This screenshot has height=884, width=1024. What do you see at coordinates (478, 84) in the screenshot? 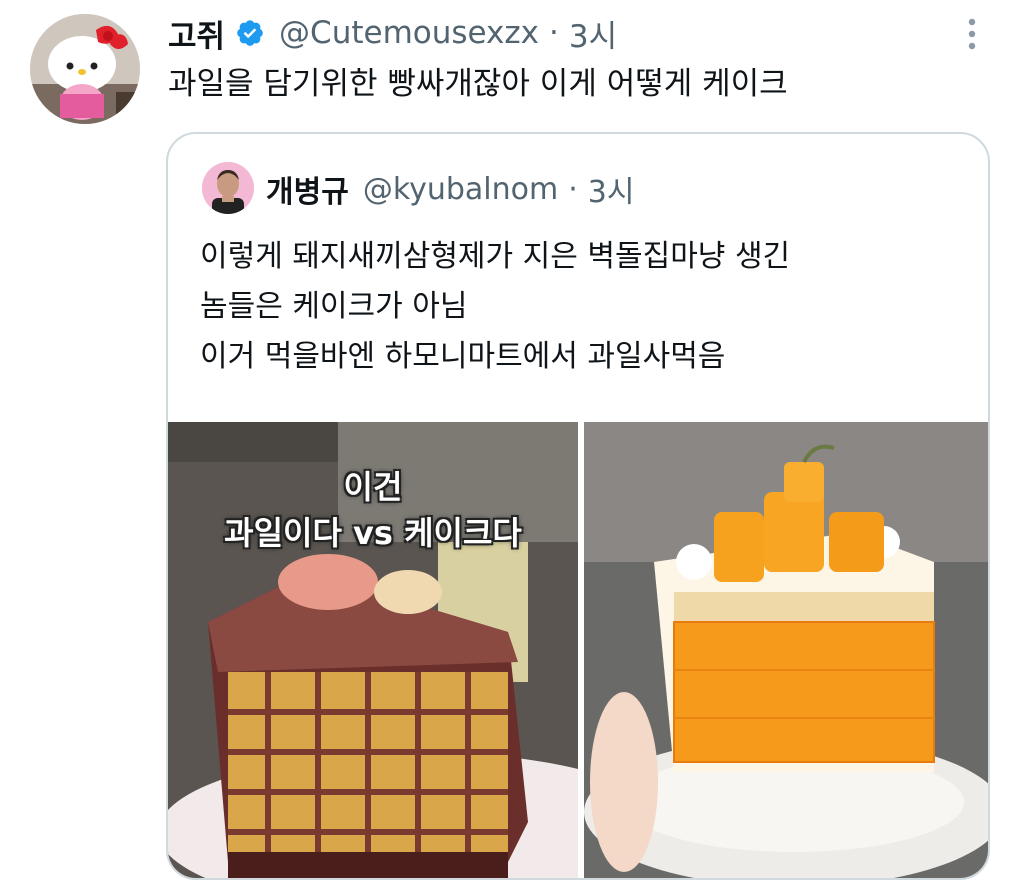
I see `tweet-text: 과일을 담기위한 빵싸개잖아 이게 어떻게 케이크` at bounding box center [478, 84].